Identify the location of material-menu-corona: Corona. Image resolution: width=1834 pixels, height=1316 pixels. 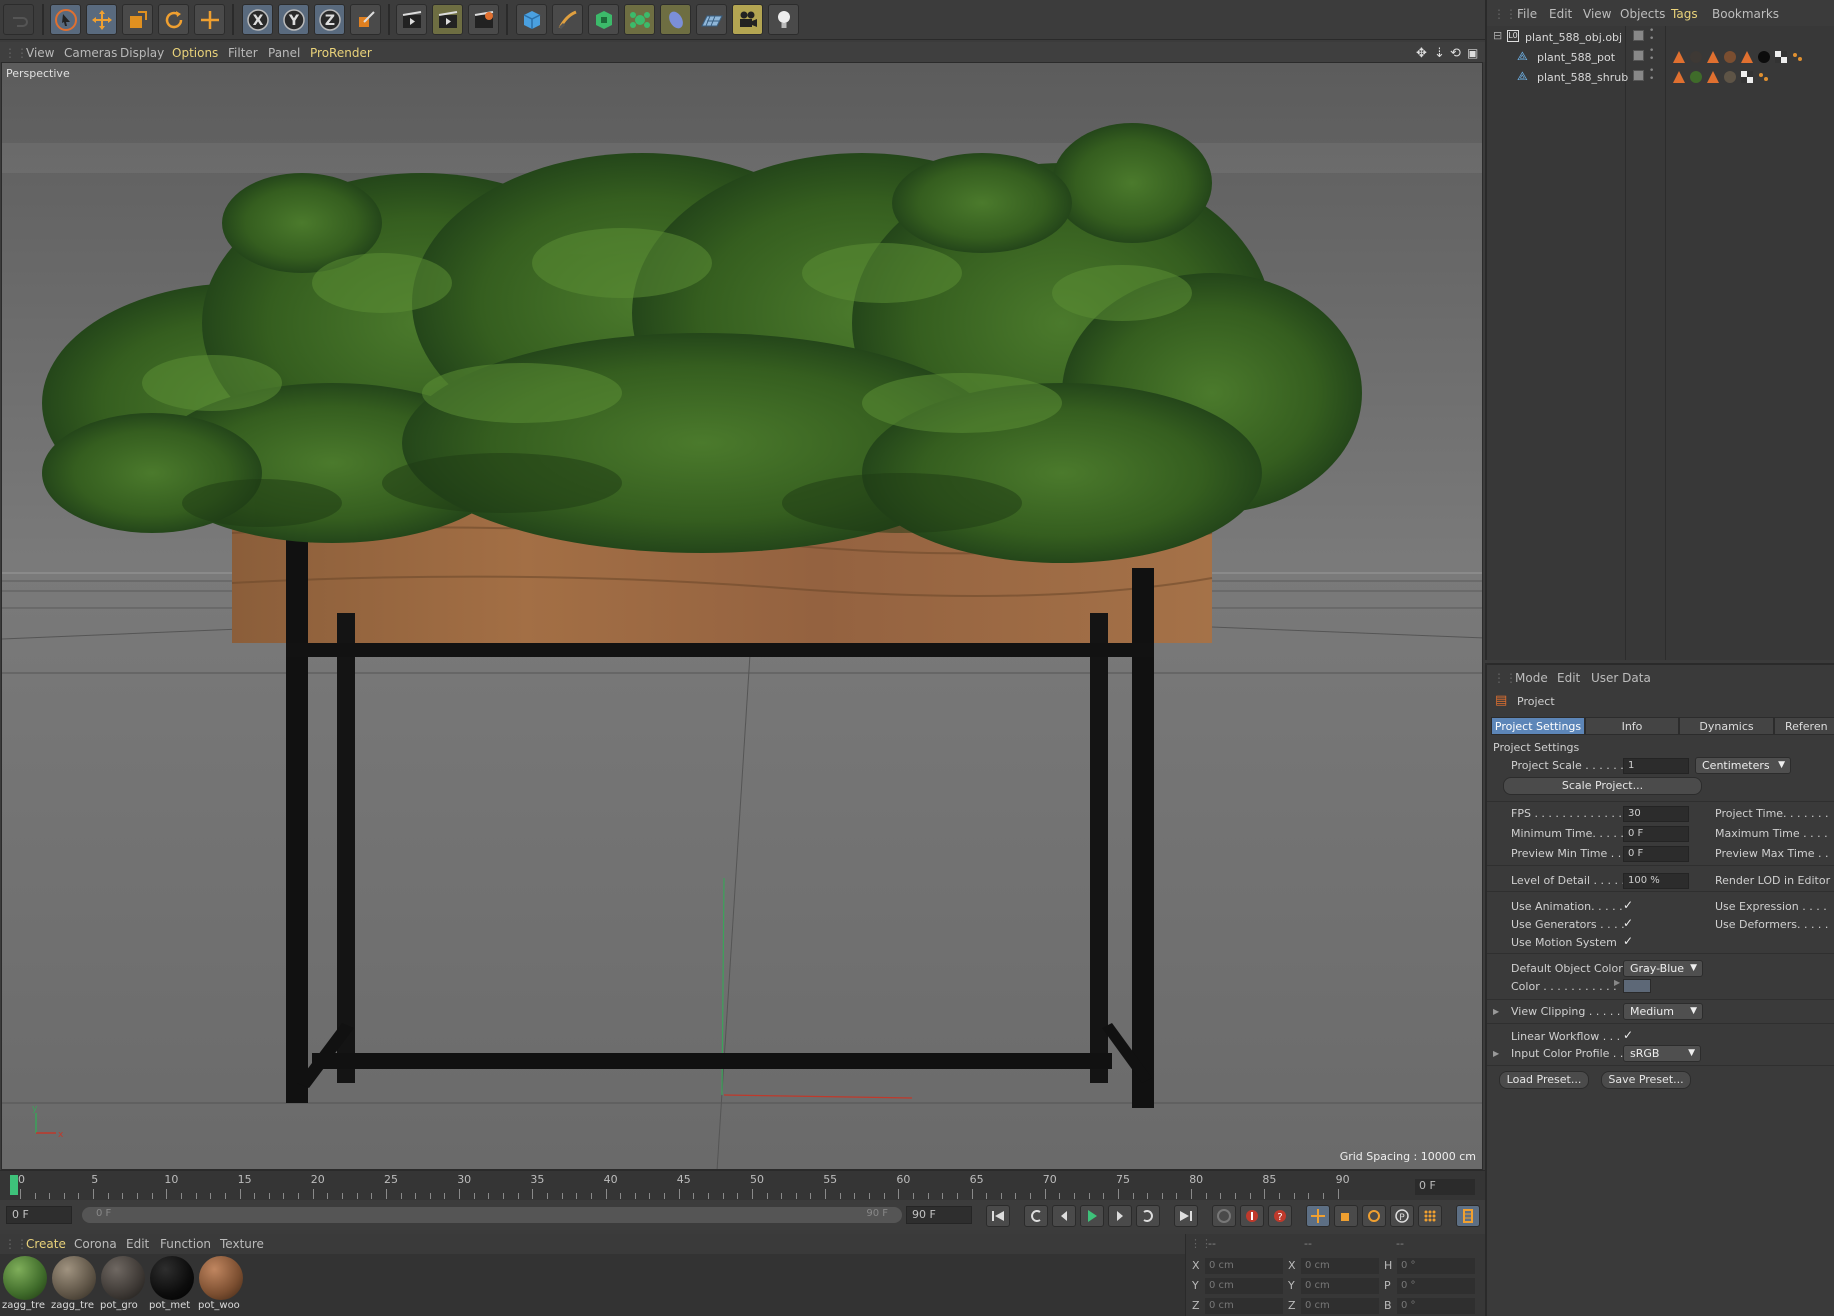
(95, 1244).